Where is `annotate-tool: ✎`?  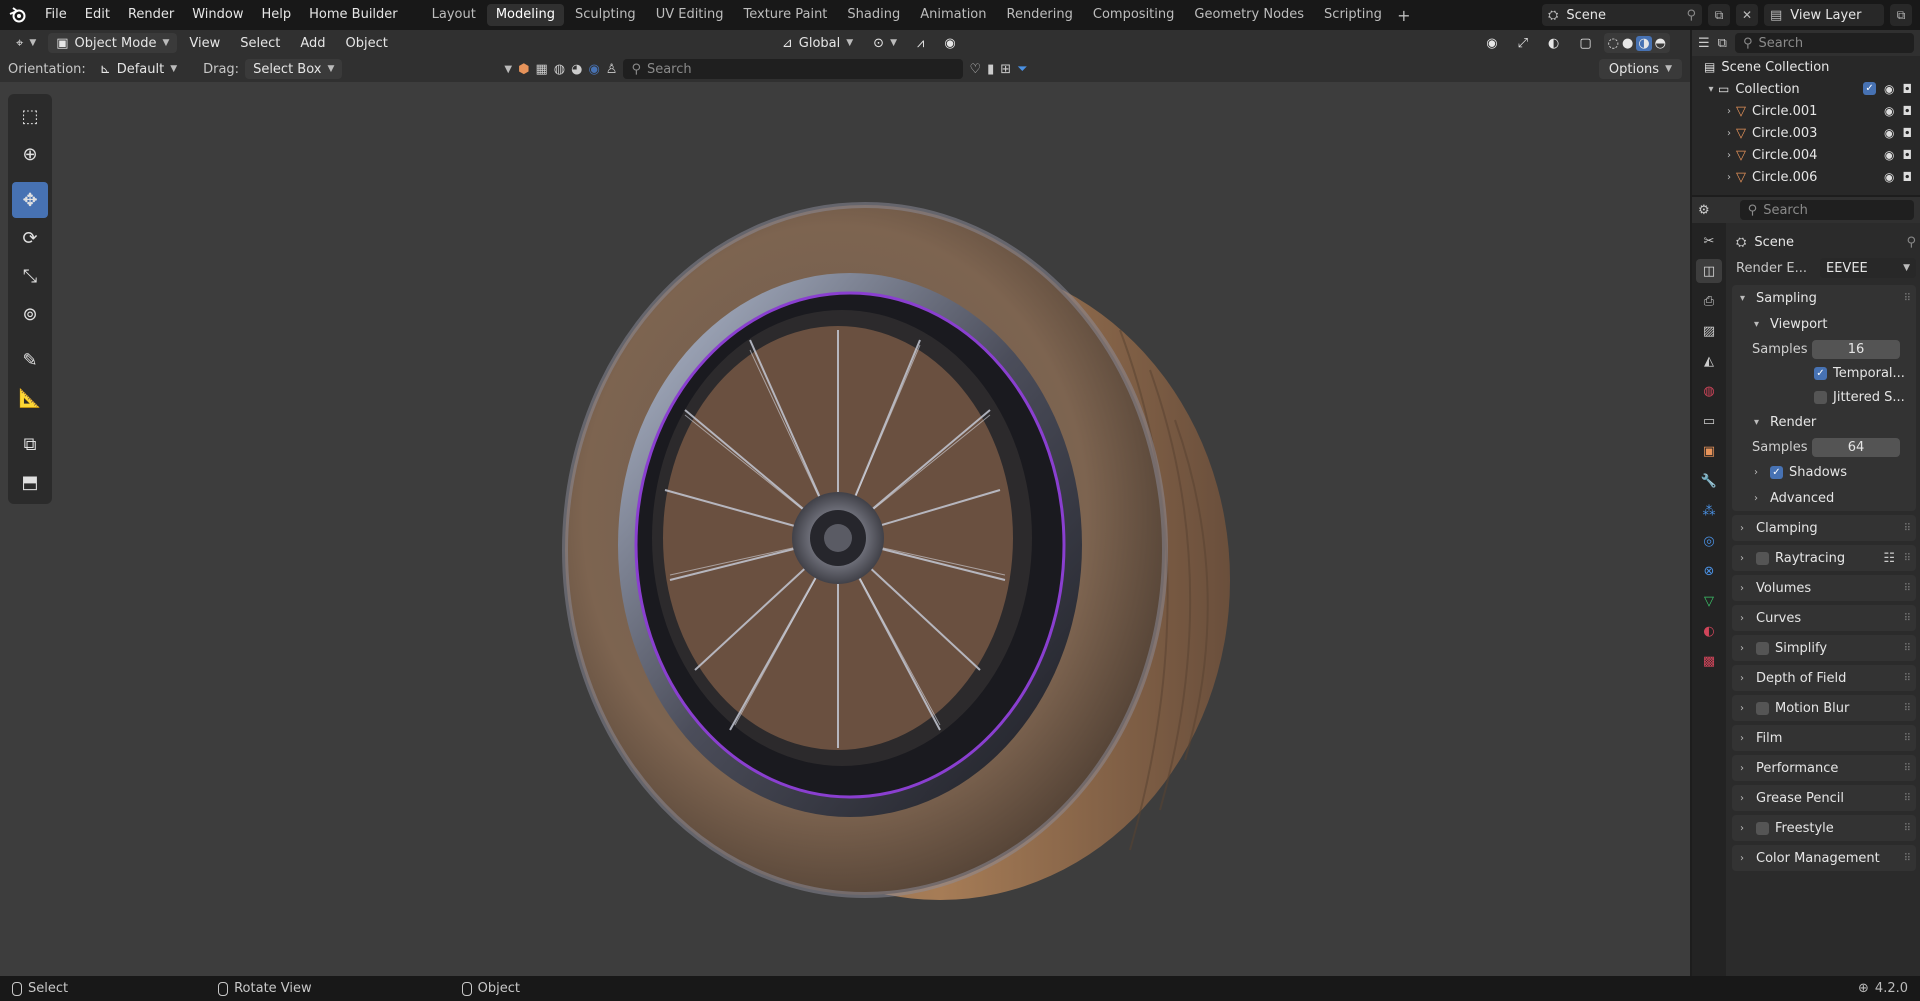
annotate-tool: ✎ is located at coordinates (30, 360).